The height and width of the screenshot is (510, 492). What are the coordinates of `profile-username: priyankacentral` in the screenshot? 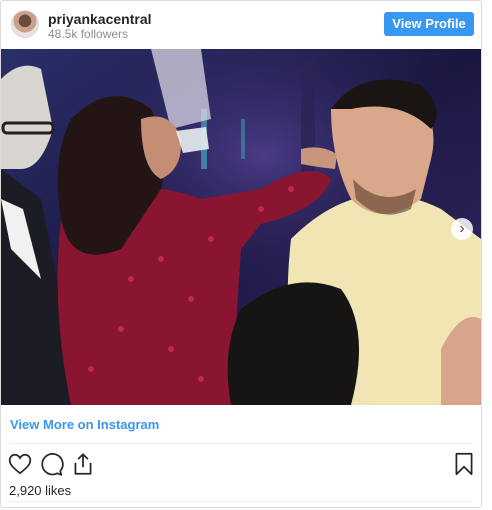 It's located at (100, 19).